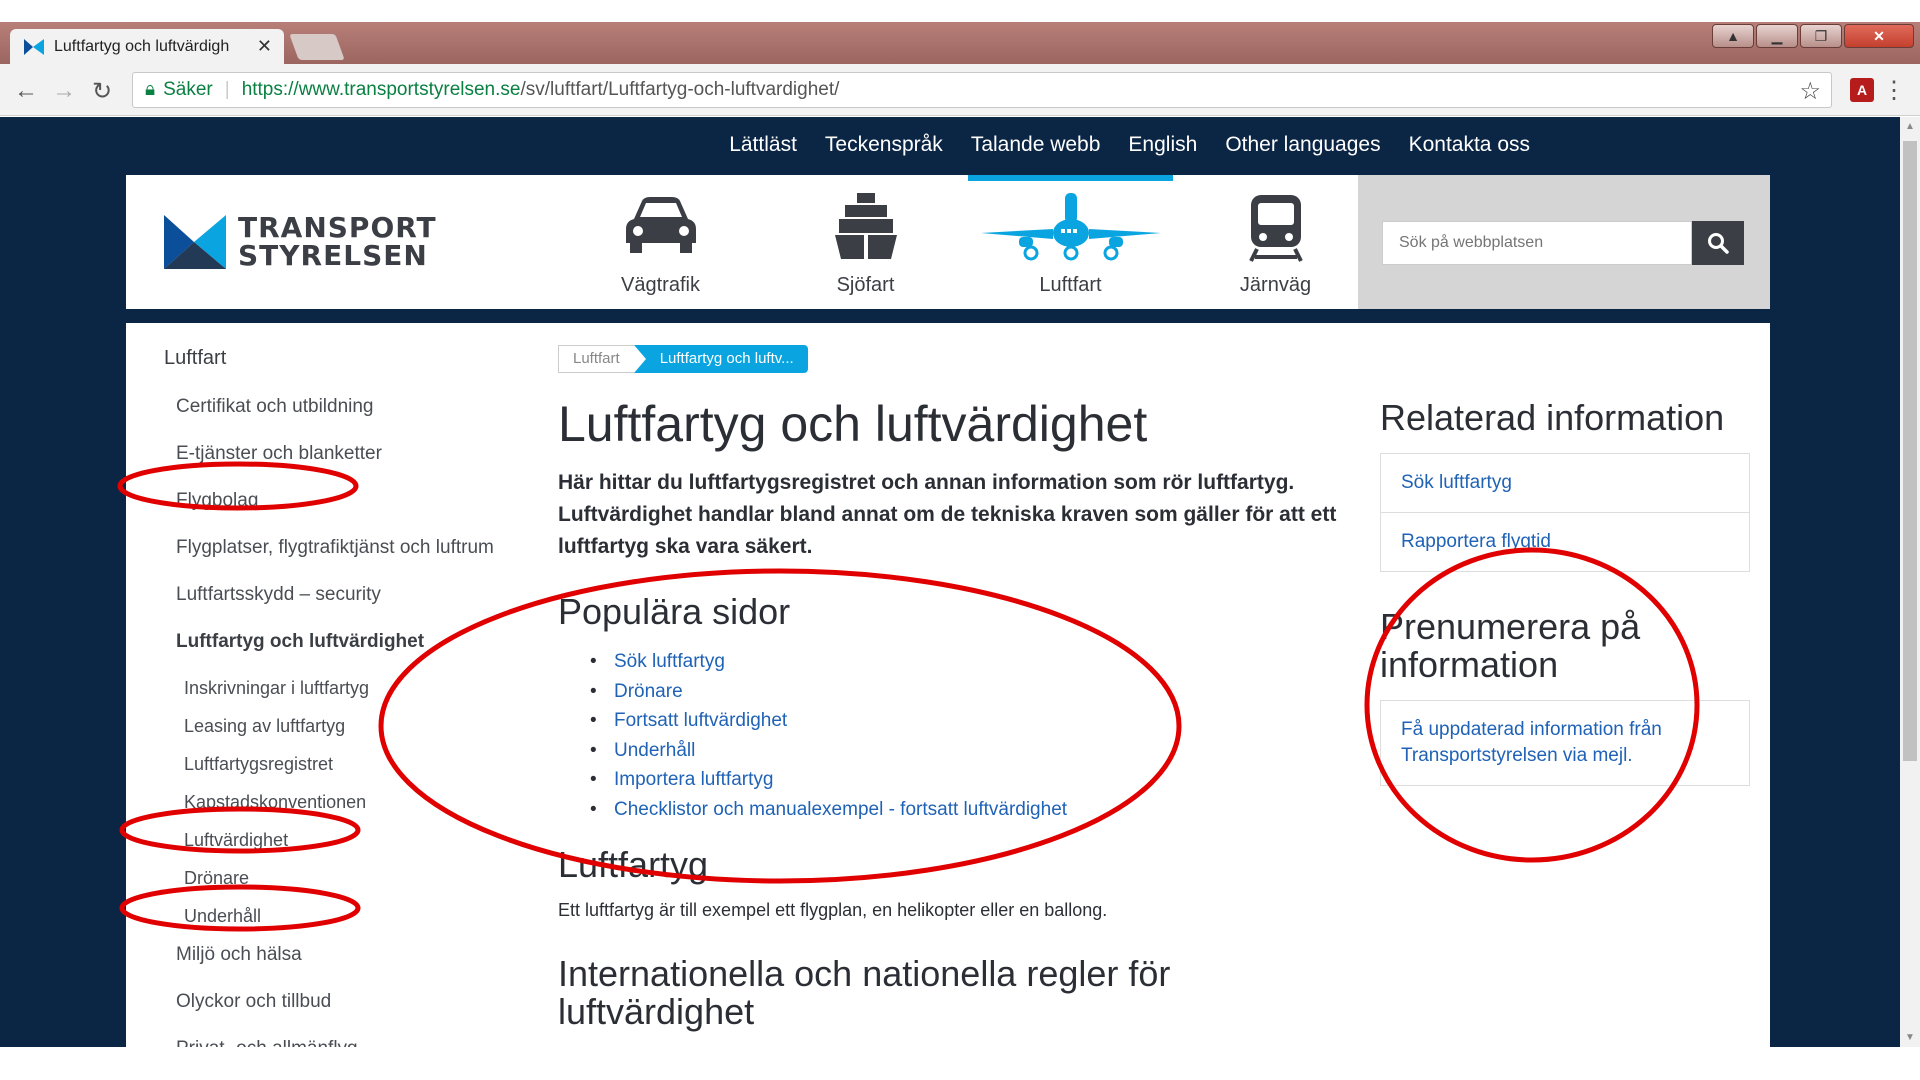  What do you see at coordinates (34, 46) in the screenshot?
I see `transportstyrelsen-favicon-icon` at bounding box center [34, 46].